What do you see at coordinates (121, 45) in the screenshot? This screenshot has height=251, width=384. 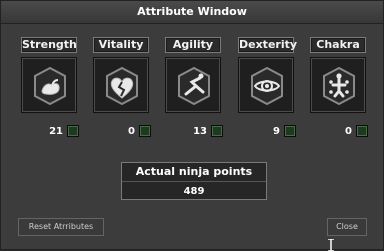 I see `attribute-label: Vitality` at bounding box center [121, 45].